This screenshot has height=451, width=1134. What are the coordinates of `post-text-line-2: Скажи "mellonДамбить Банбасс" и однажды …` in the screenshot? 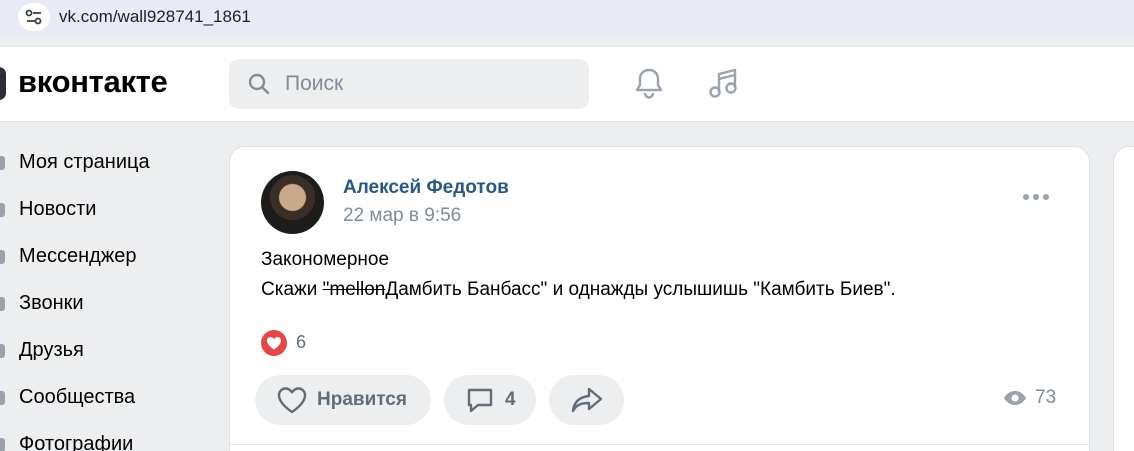 It's located at (578, 290).